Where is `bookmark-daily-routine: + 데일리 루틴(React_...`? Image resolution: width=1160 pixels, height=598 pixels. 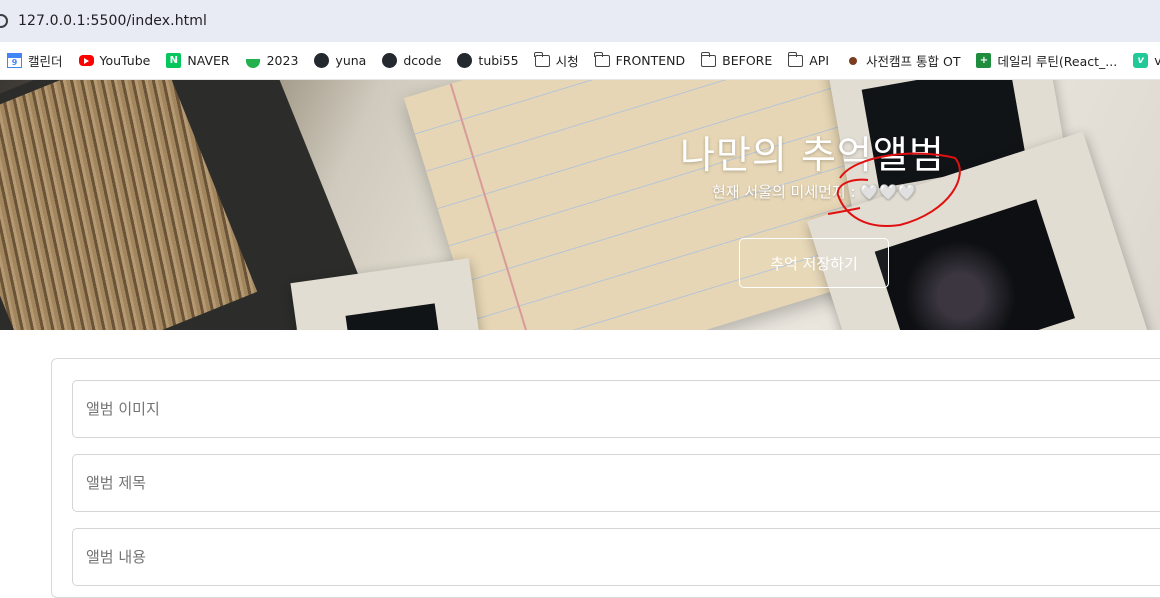
bookmark-daily-routine: + 데일리 루틴(React_... is located at coordinates (1046, 60).